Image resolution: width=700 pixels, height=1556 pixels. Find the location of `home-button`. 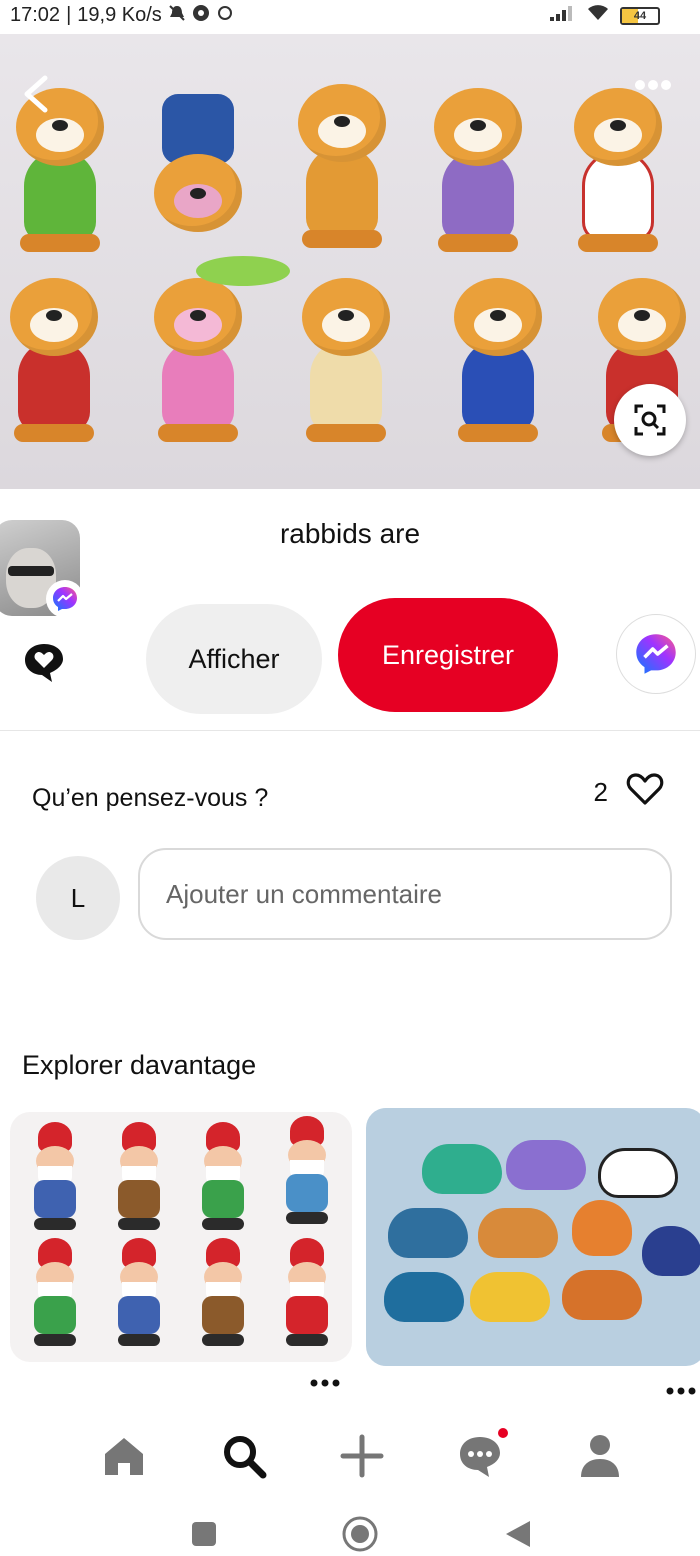

home-button is located at coordinates (360, 1534).